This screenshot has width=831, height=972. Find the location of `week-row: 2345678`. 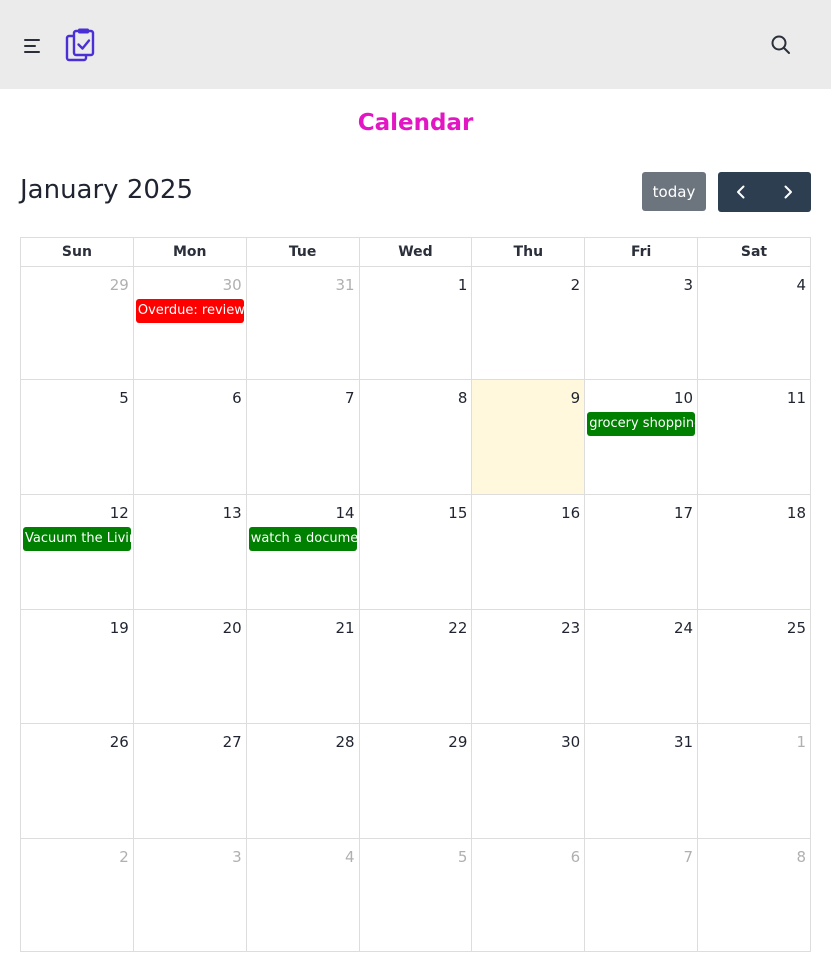

week-row: 2345678 is located at coordinates (415, 895).